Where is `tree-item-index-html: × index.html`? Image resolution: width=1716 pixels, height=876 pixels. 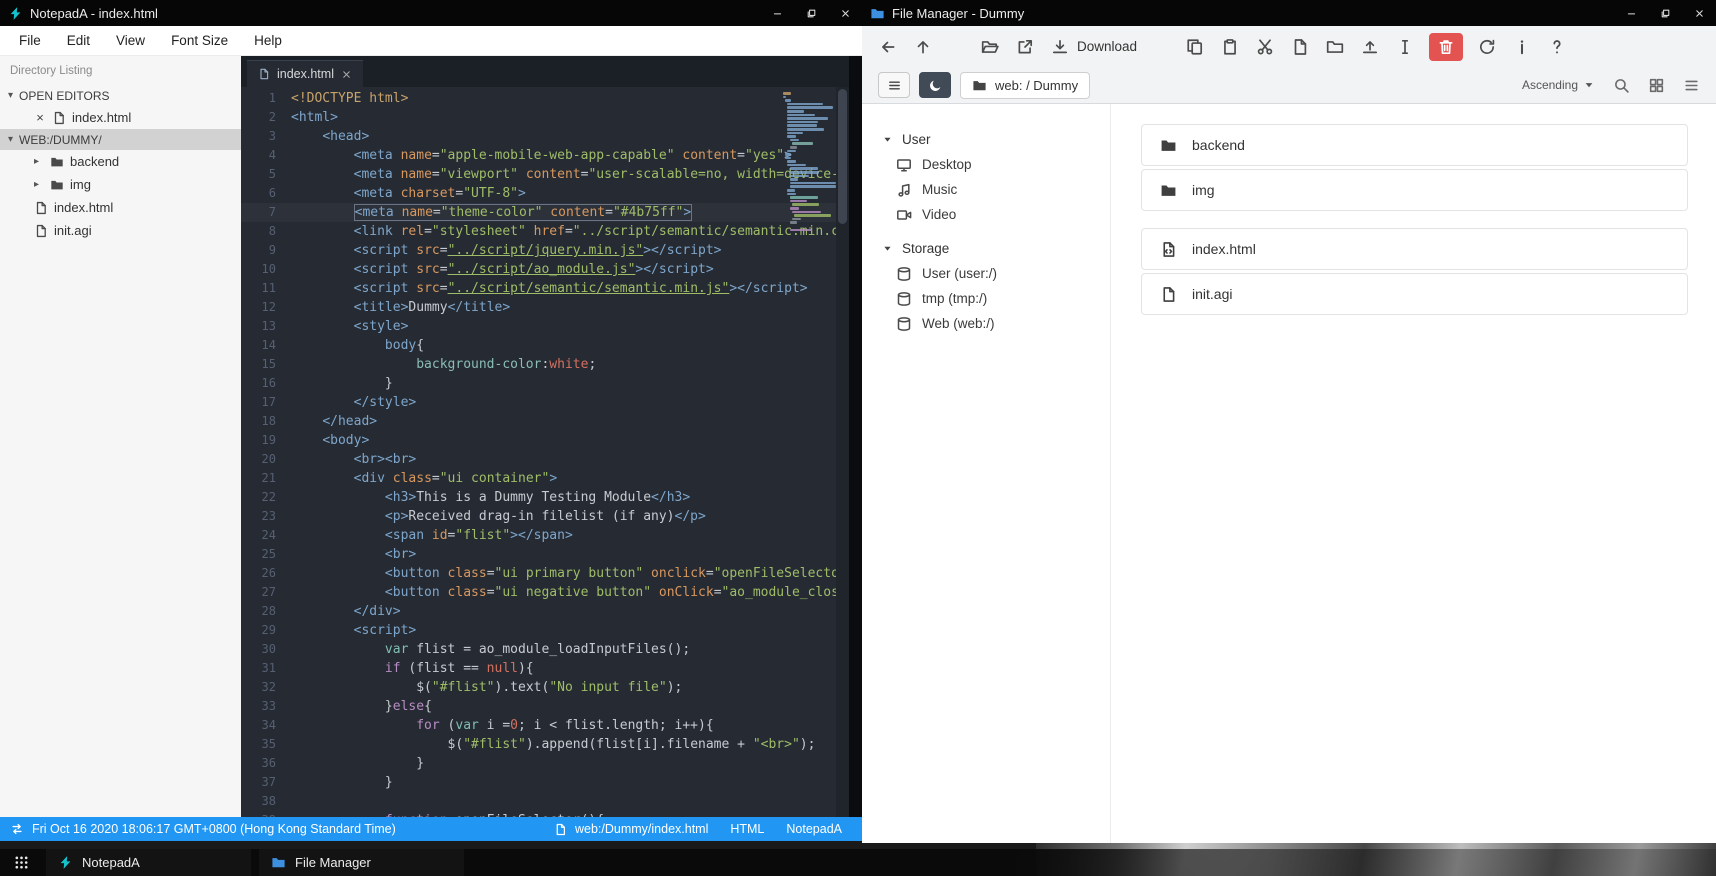 tree-item-index-html: × index.html is located at coordinates (120, 117).